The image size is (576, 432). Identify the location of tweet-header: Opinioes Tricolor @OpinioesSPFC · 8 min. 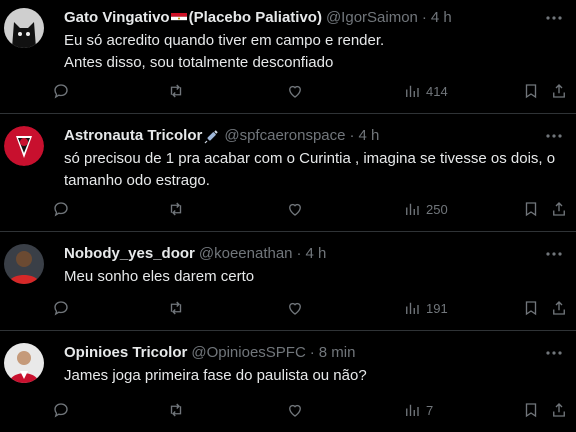
(312, 353).